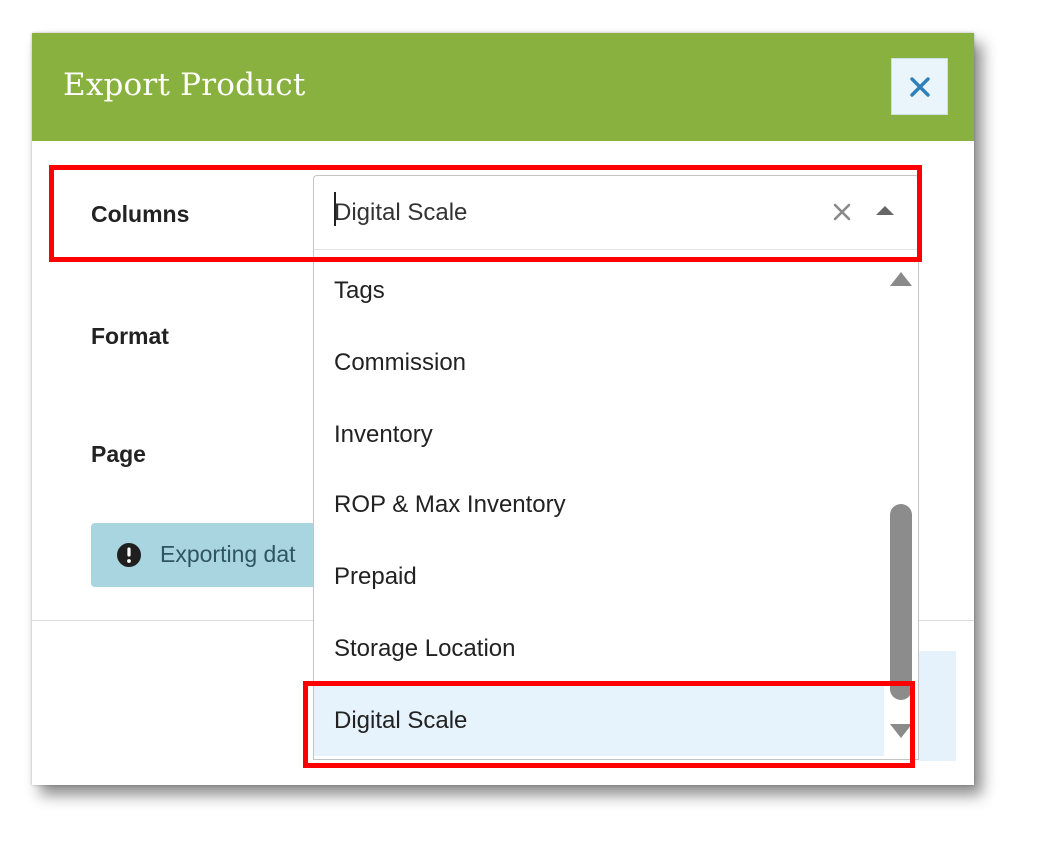 The image size is (1039, 850). Describe the element at coordinates (599, 290) in the screenshot. I see `dropdown-option-tags: Tags` at that location.